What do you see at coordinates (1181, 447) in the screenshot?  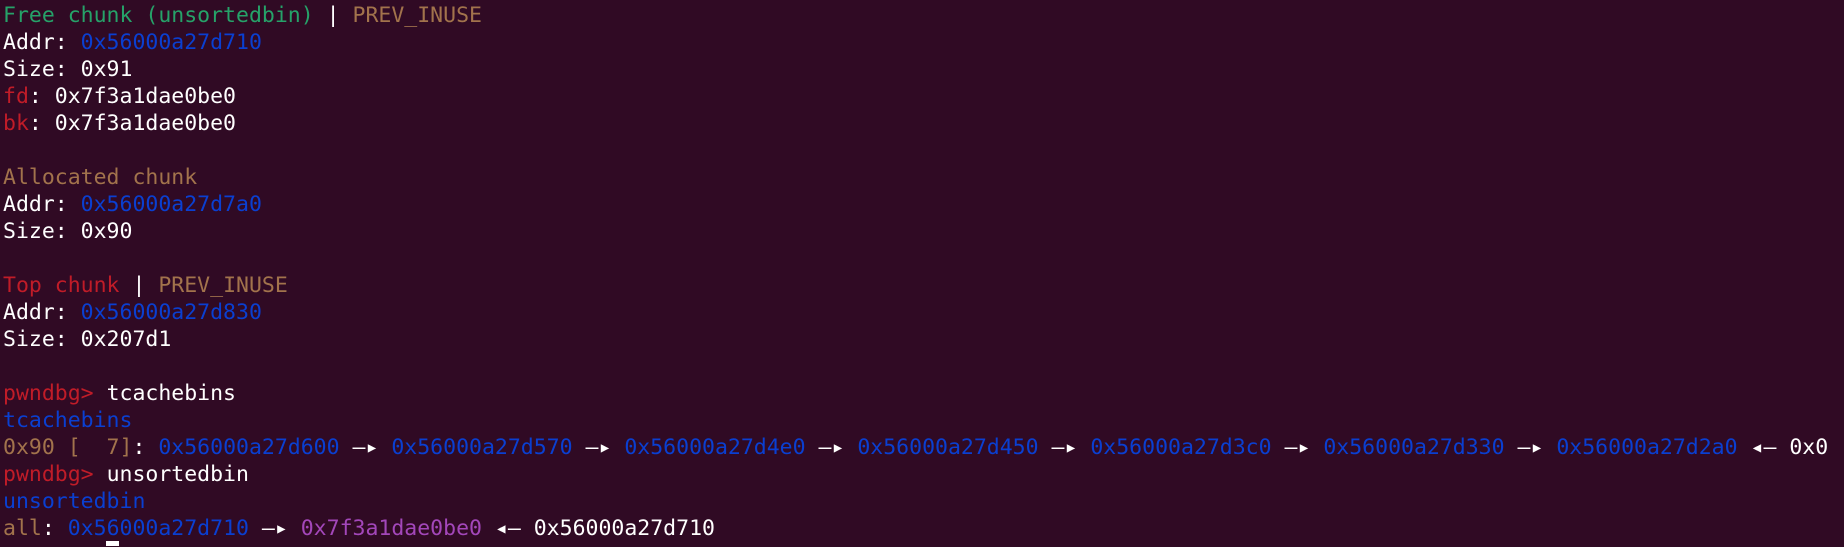 I see `chain-entry: 0x56000a27d3c0` at bounding box center [1181, 447].